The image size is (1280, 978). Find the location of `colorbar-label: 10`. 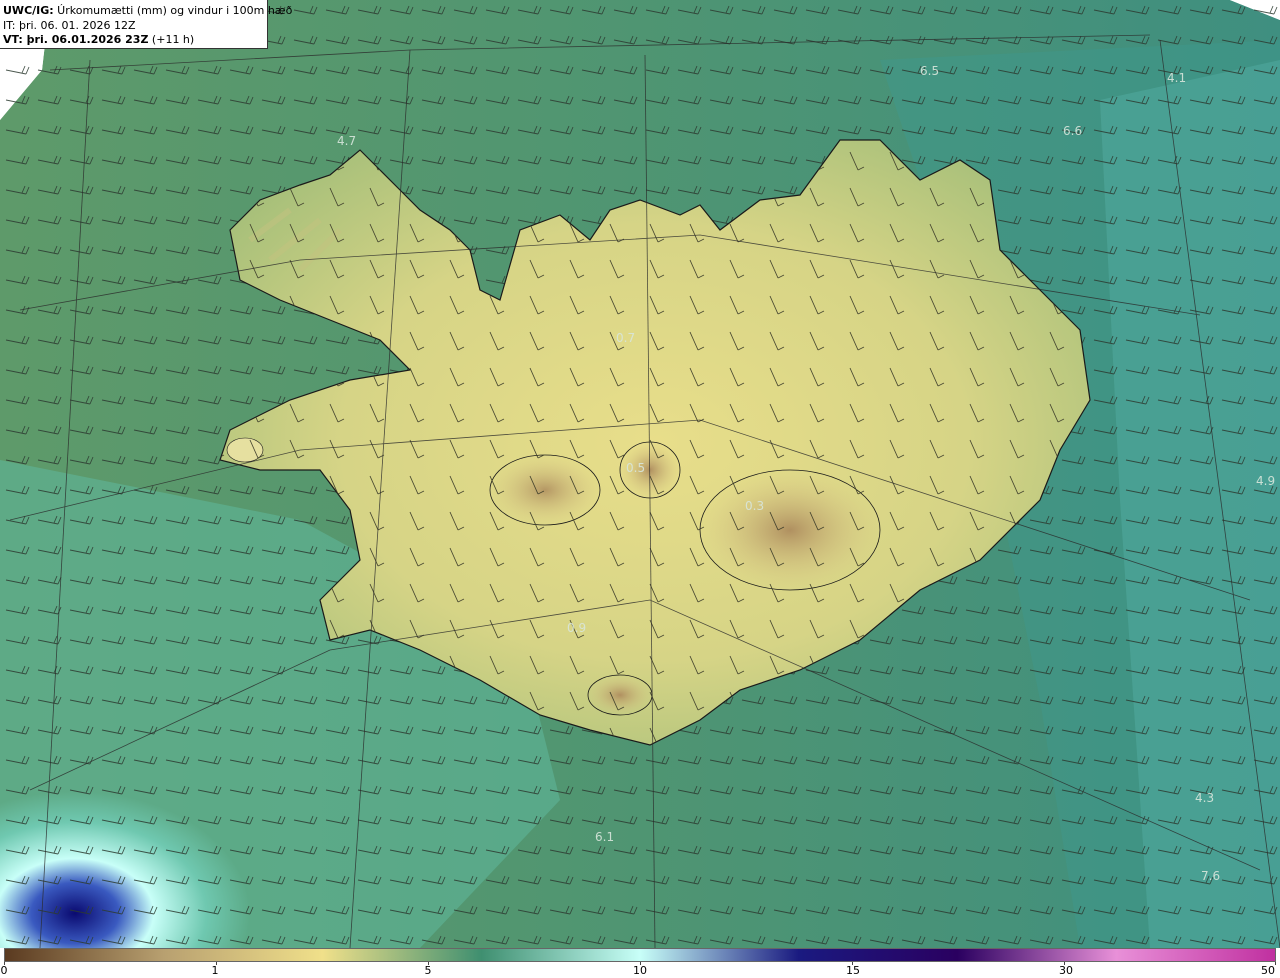

colorbar-label: 10 is located at coordinates (640, 970).